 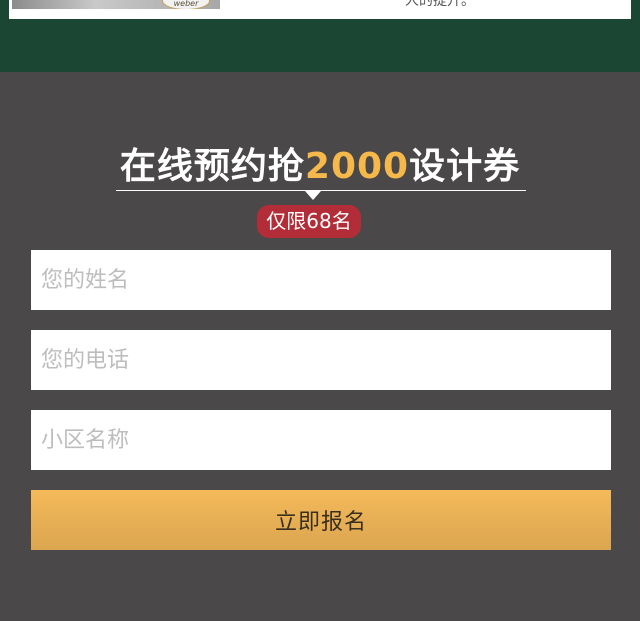 I want to click on article-card: weber 人的提升。, so click(x=320, y=9).